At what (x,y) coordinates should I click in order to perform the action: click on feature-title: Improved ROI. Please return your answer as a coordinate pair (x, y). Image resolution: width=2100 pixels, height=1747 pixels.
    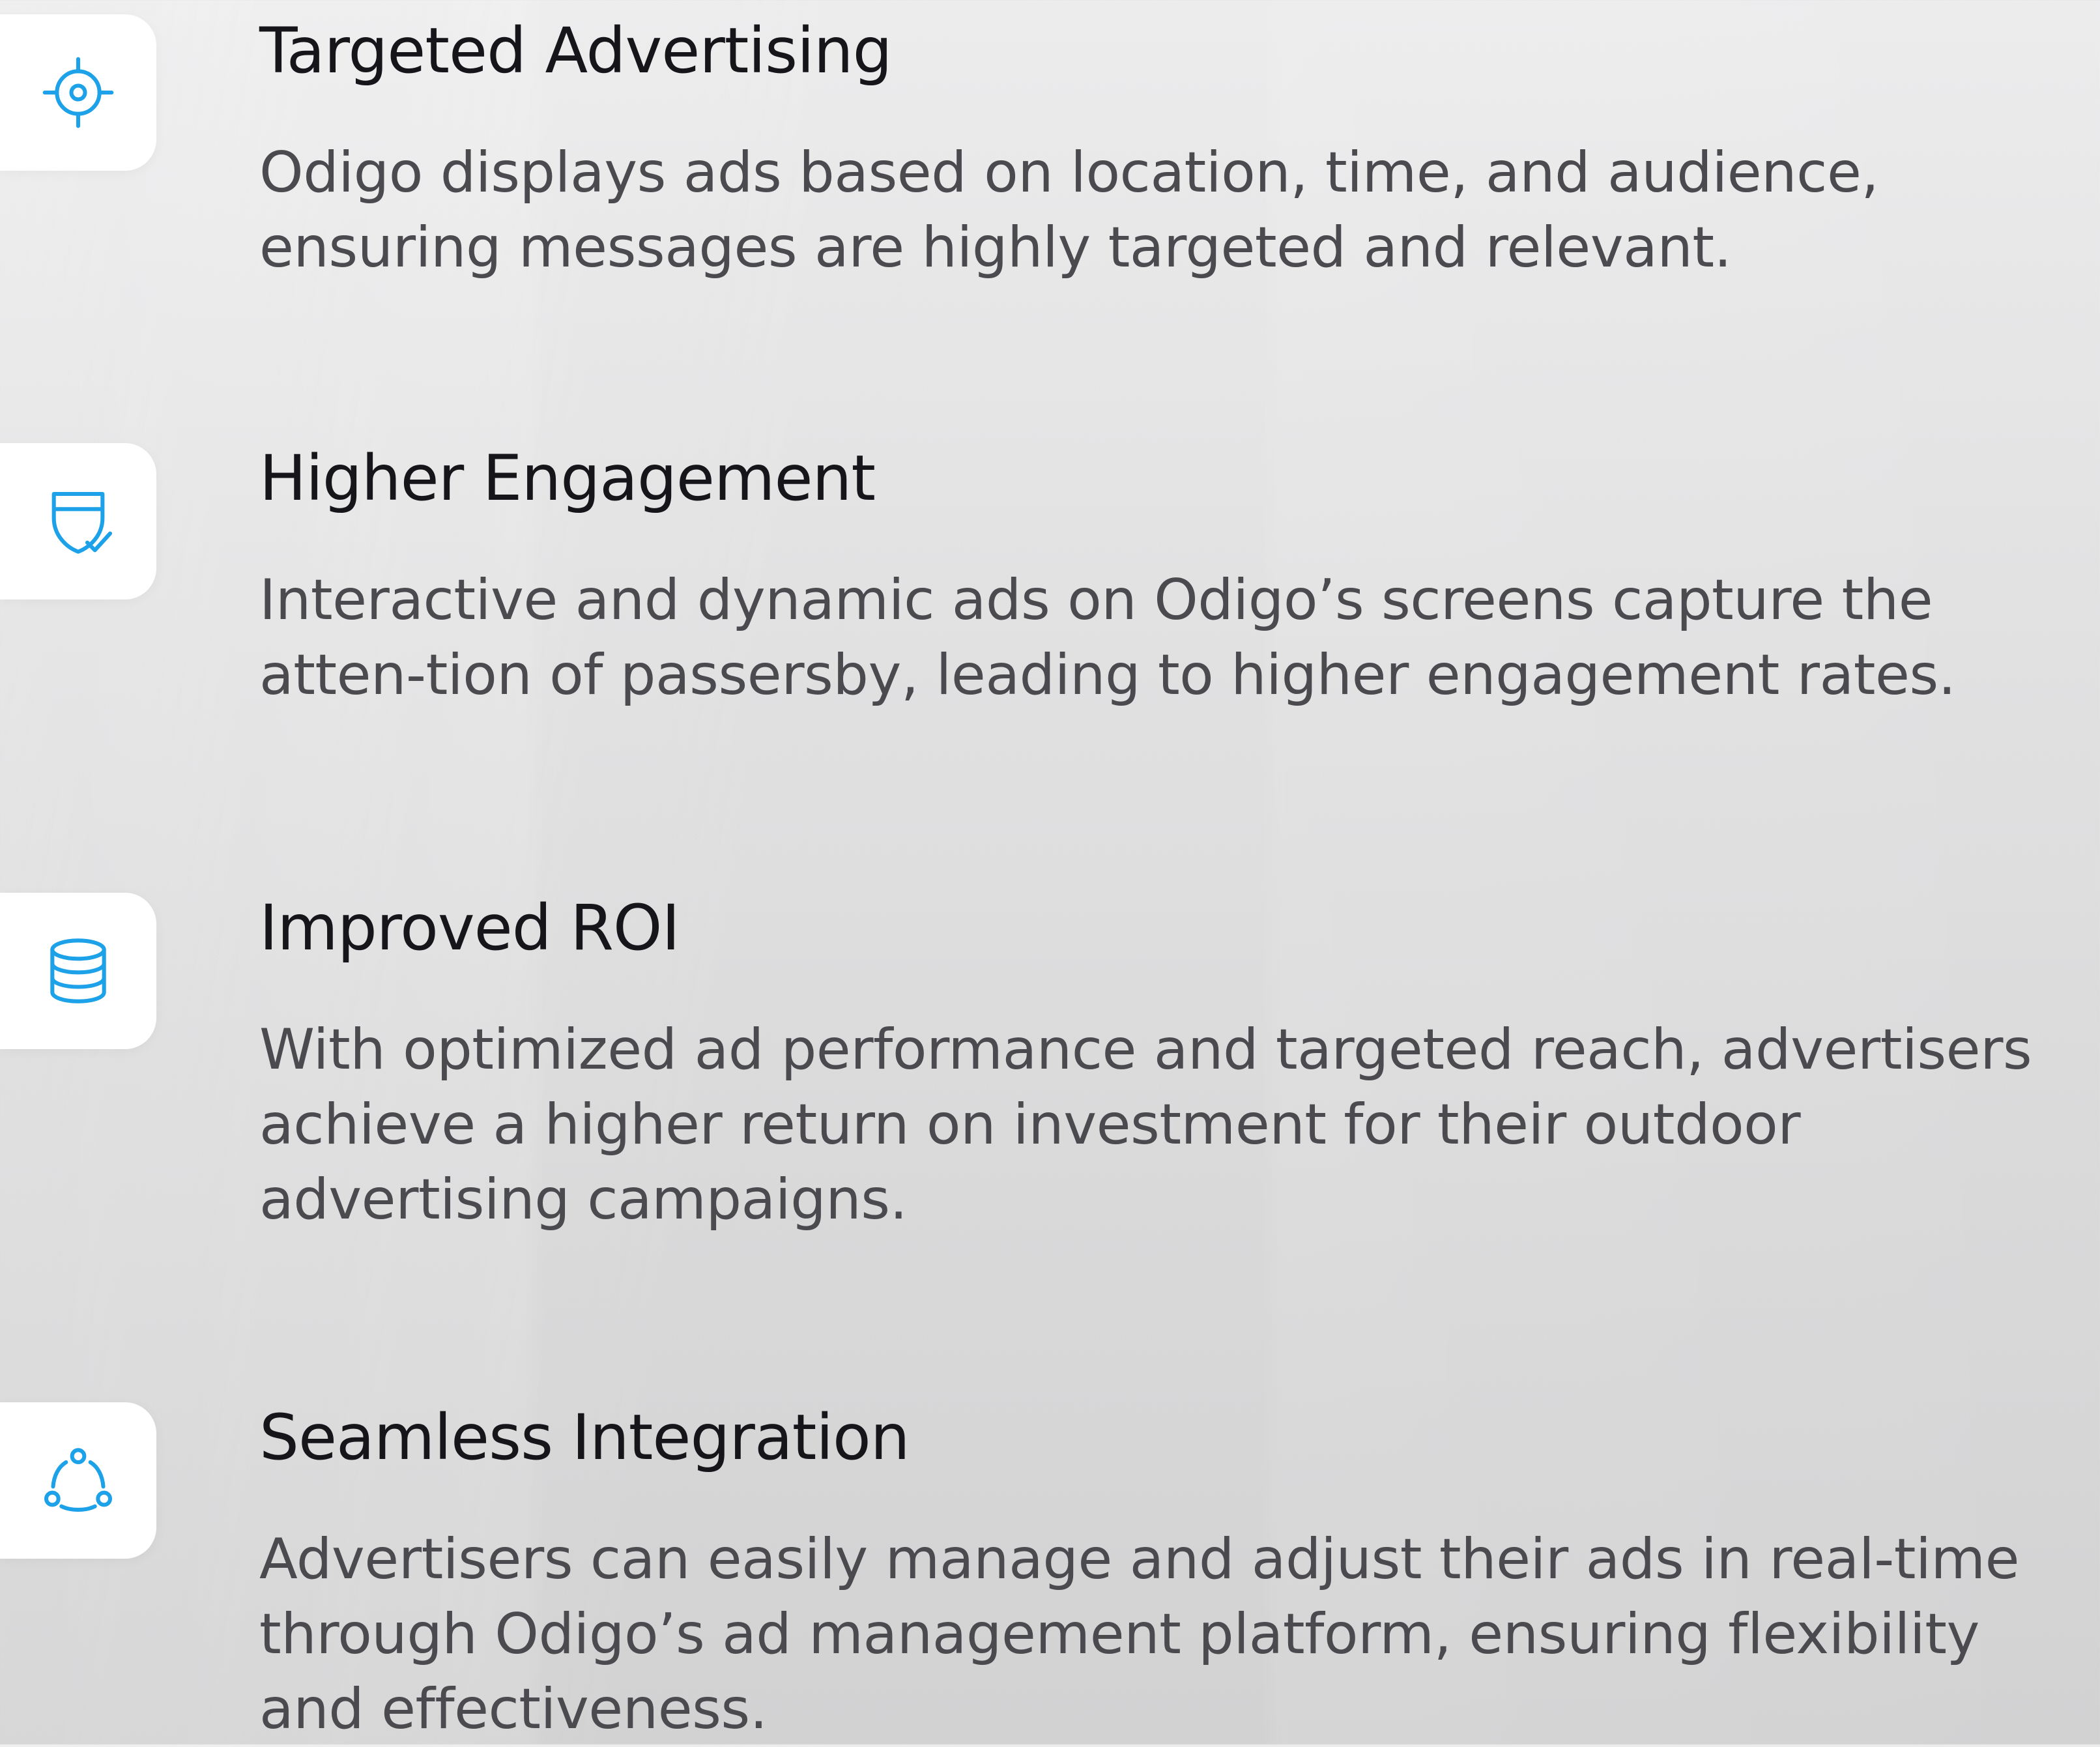
    Looking at the image, I should click on (469, 927).